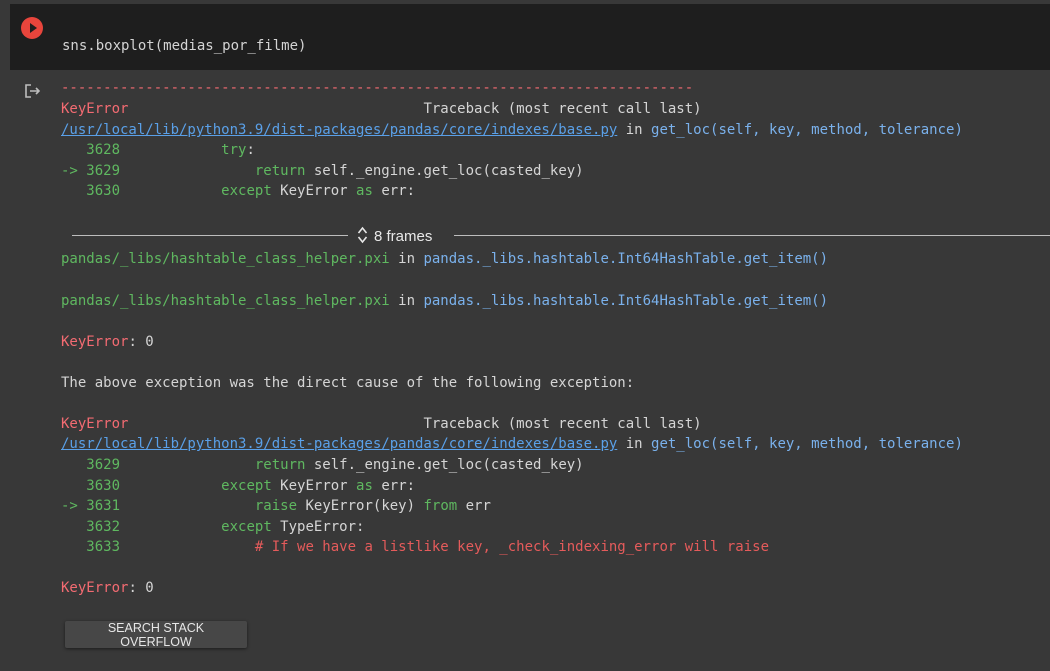 This screenshot has height=671, width=1050. I want to click on line-number: 3631, so click(103, 506).